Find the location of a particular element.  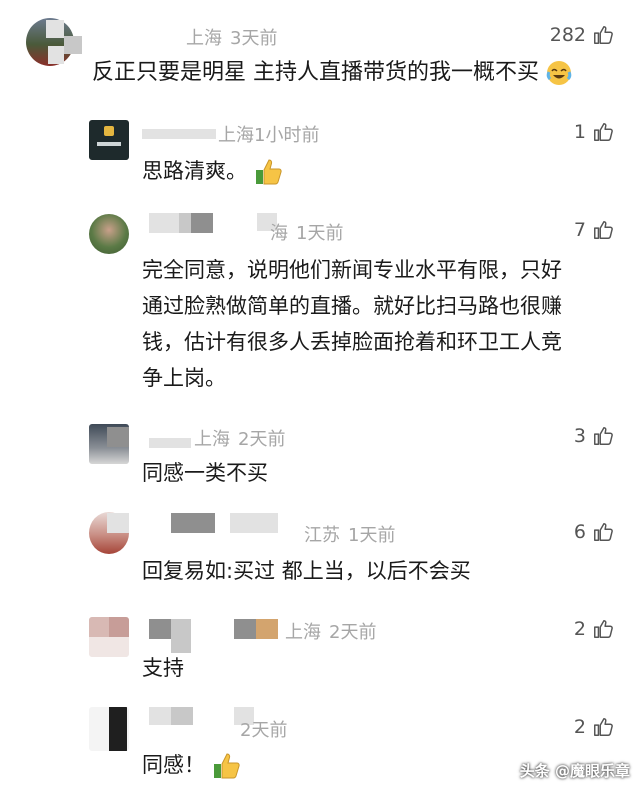

like-button: 282 is located at coordinates (582, 35).